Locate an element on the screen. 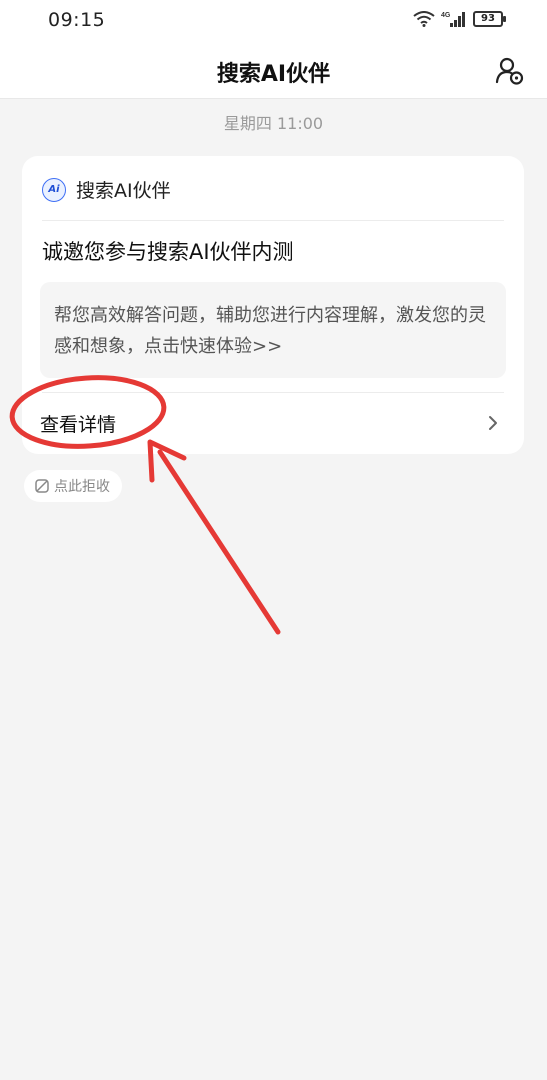  card-app-name: 搜索AI伙伴 is located at coordinates (123, 191).